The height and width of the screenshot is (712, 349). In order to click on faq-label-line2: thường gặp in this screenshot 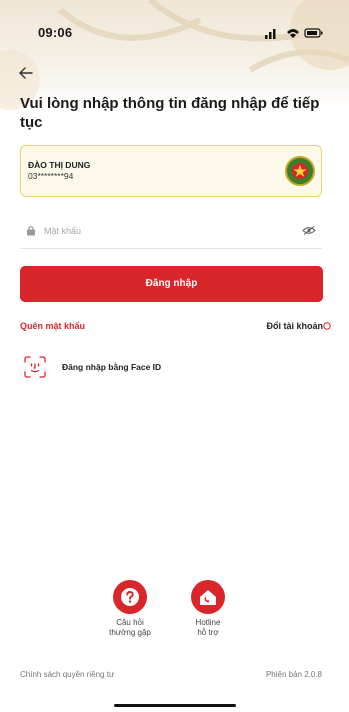, I will do `click(130, 632)`.